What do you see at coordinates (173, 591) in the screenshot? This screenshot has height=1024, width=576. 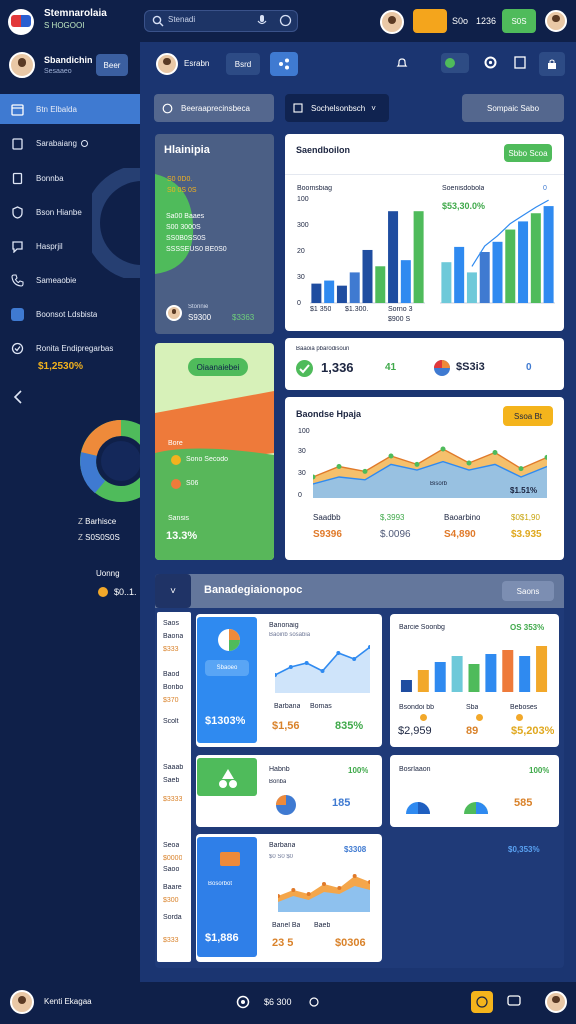 I see `bottom-collapse: ˅` at bounding box center [173, 591].